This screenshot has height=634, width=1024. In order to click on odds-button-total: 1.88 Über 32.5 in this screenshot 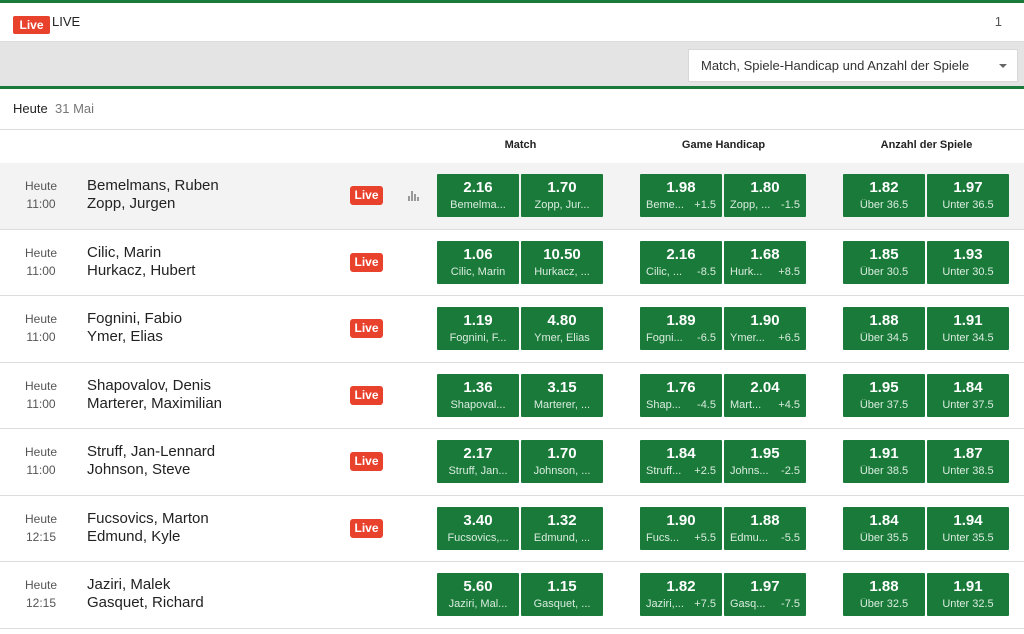, I will do `click(884, 594)`.